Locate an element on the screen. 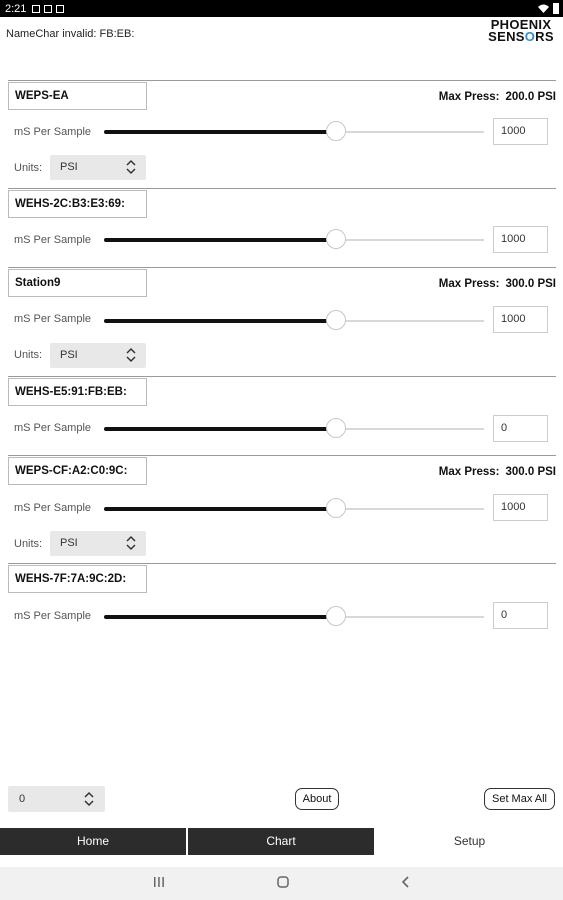 The width and height of the screenshot is (563, 900). tab-setup: Setup is located at coordinates (469, 841).